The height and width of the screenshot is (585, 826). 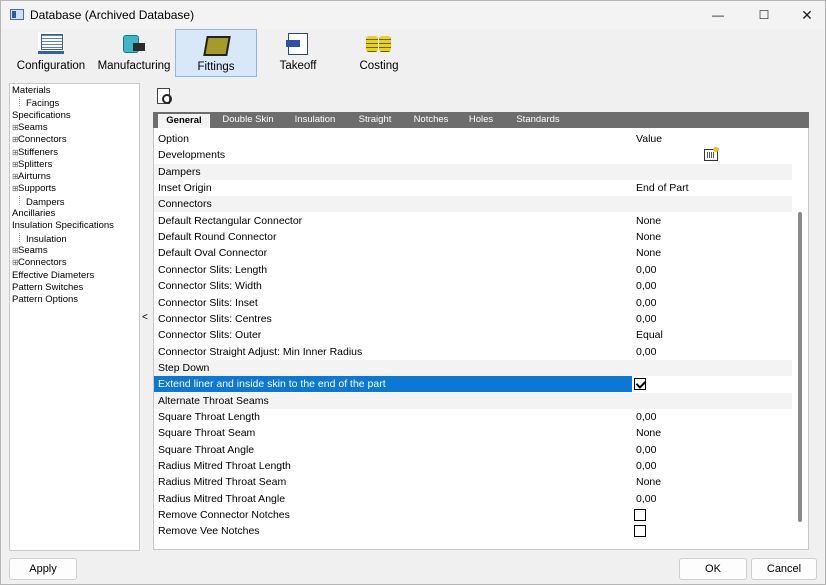 I want to click on option-label: Developments, so click(x=192, y=155).